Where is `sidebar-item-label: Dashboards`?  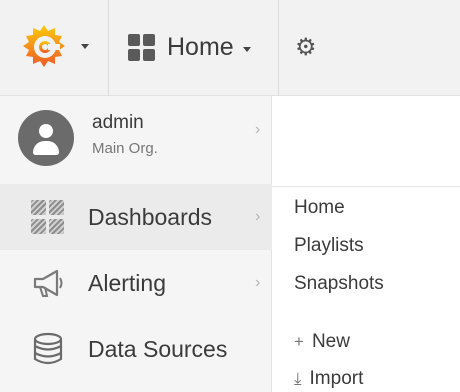
sidebar-item-label: Dashboards is located at coordinates (150, 217).